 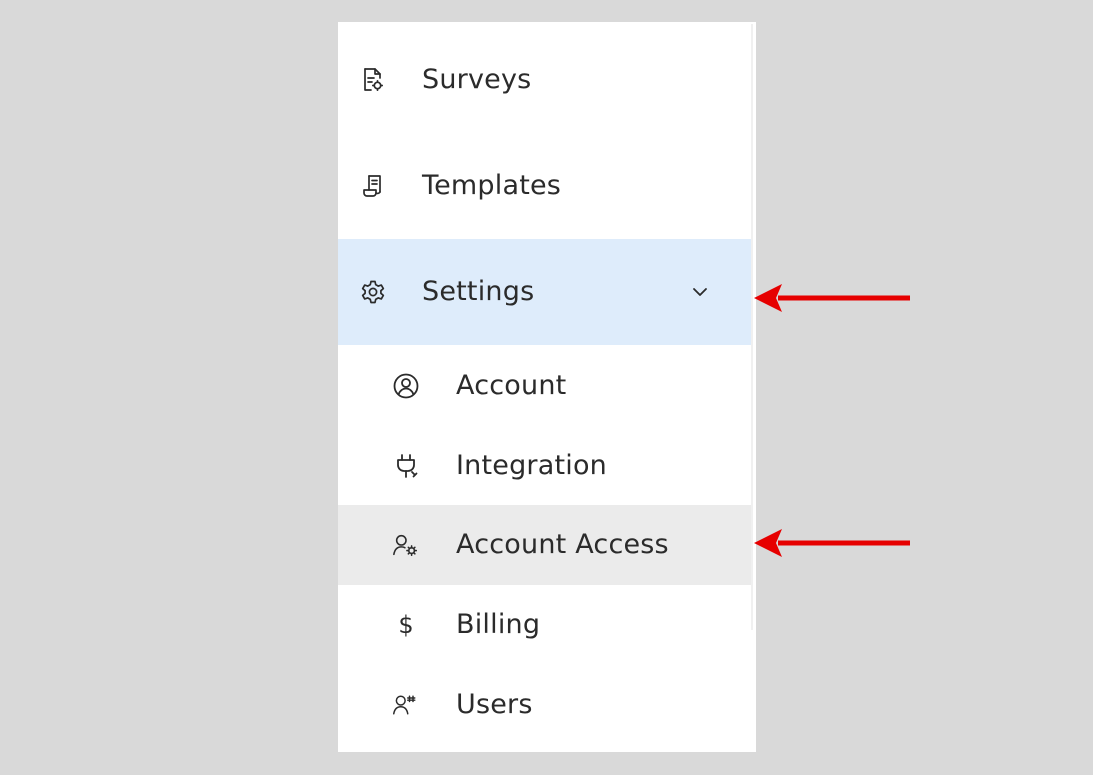 What do you see at coordinates (406, 545) in the screenshot?
I see `user-settings-icon` at bounding box center [406, 545].